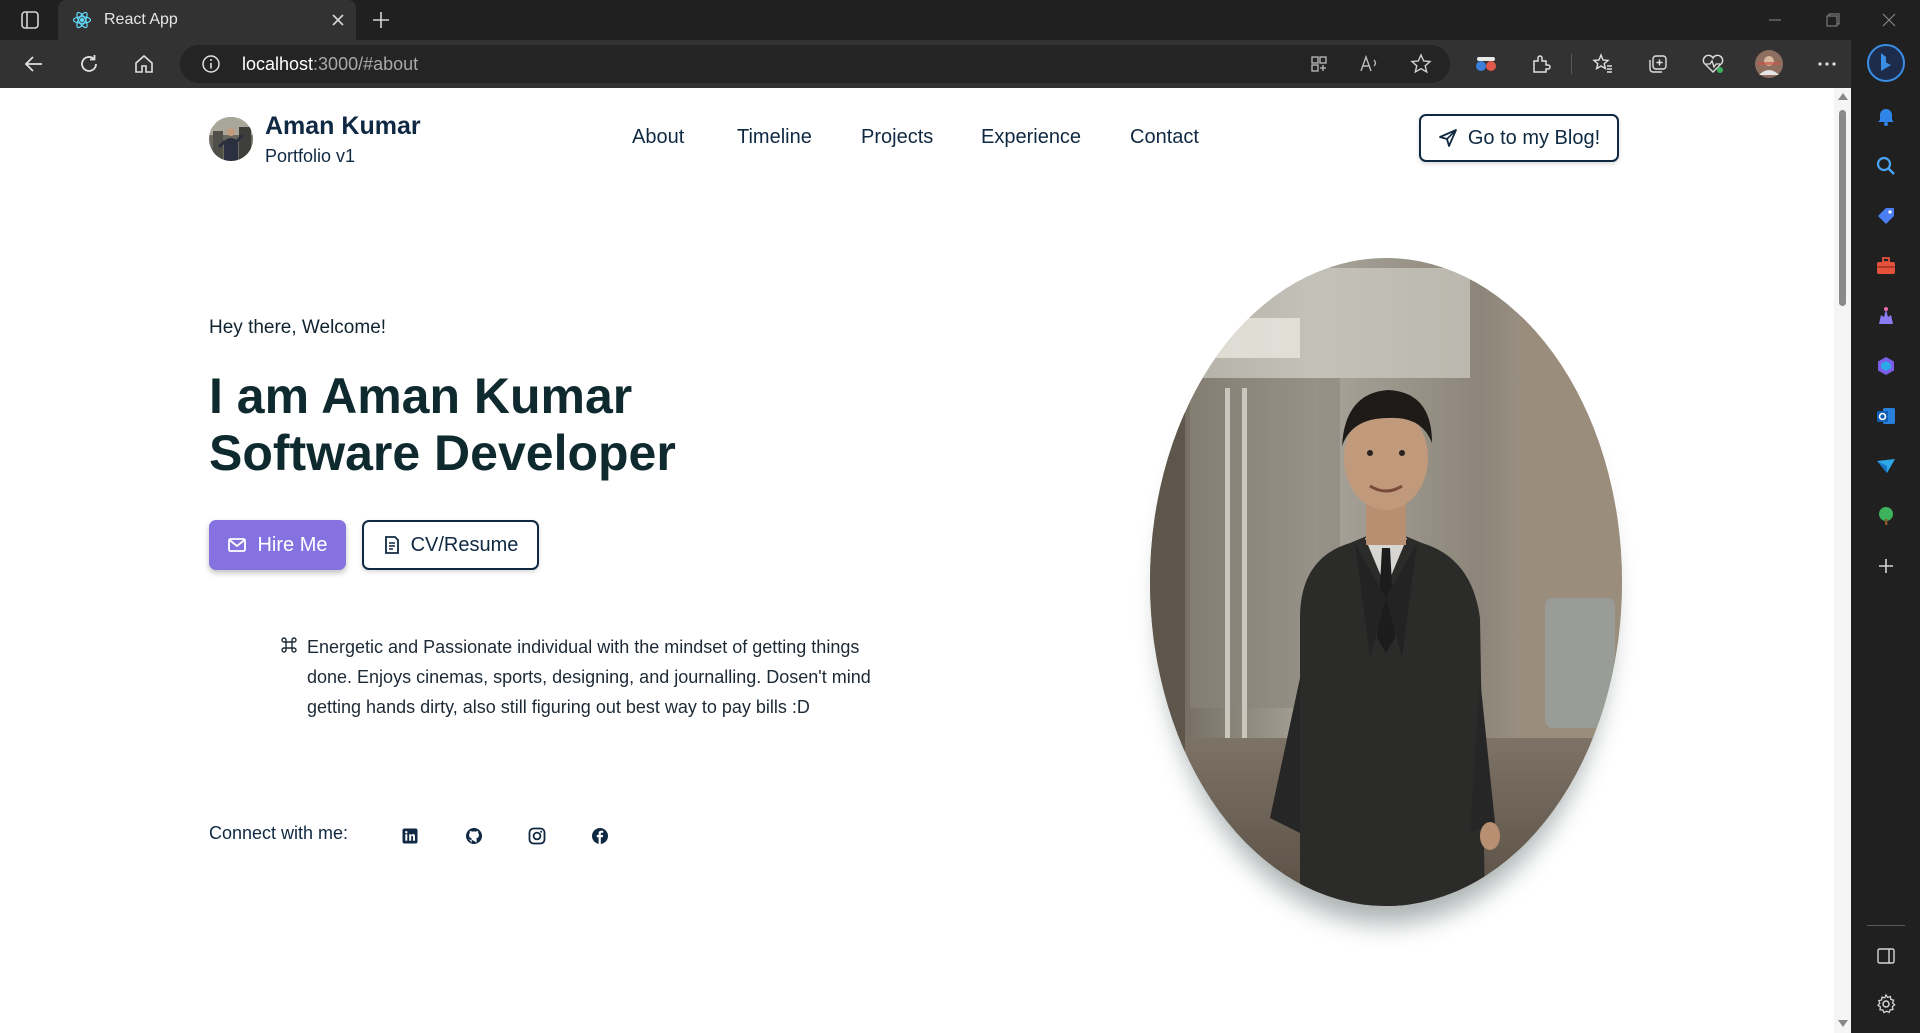 The width and height of the screenshot is (1920, 1033). Describe the element at coordinates (1889, 20) in the screenshot. I see `close-window-button` at that location.